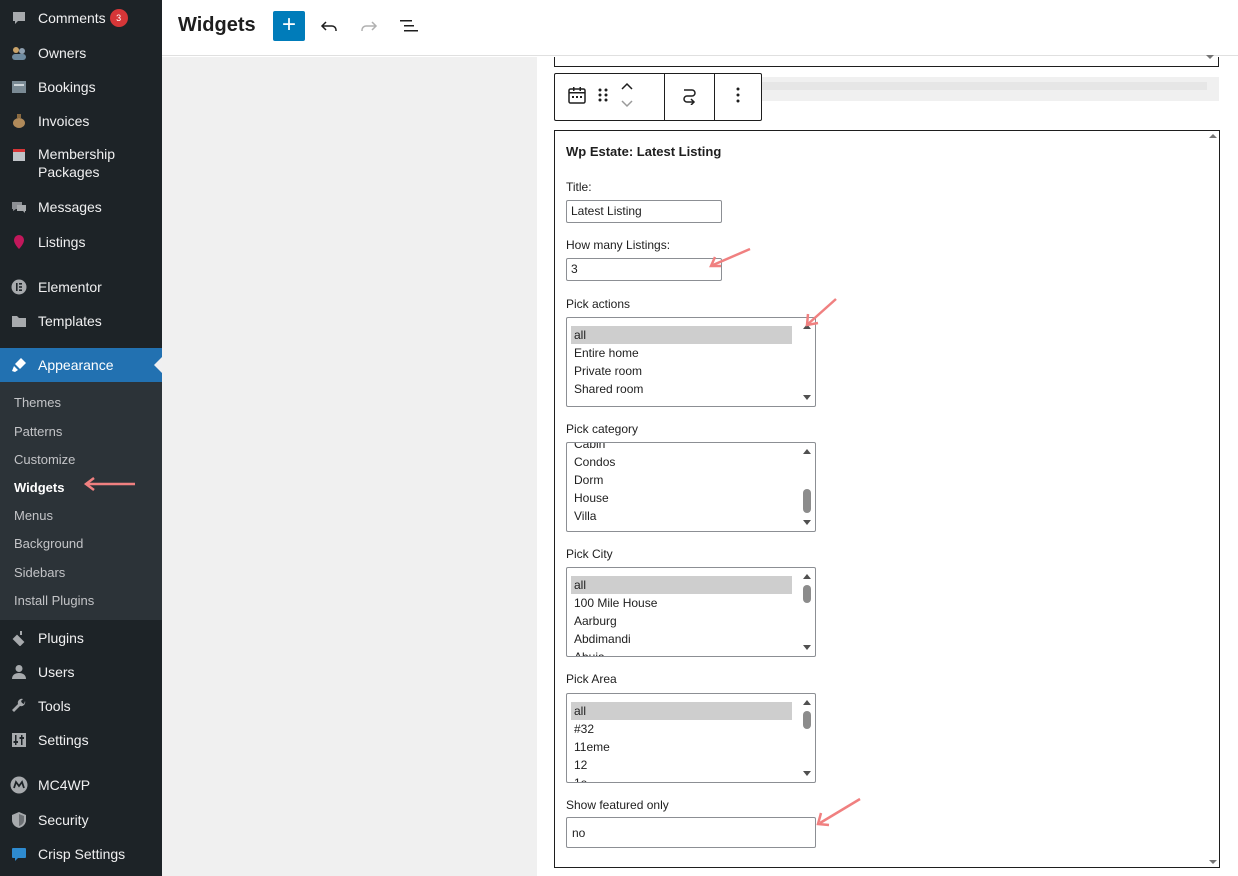 This screenshot has width=1238, height=876. I want to click on menu-appearance: Appearance, so click(81, 365).